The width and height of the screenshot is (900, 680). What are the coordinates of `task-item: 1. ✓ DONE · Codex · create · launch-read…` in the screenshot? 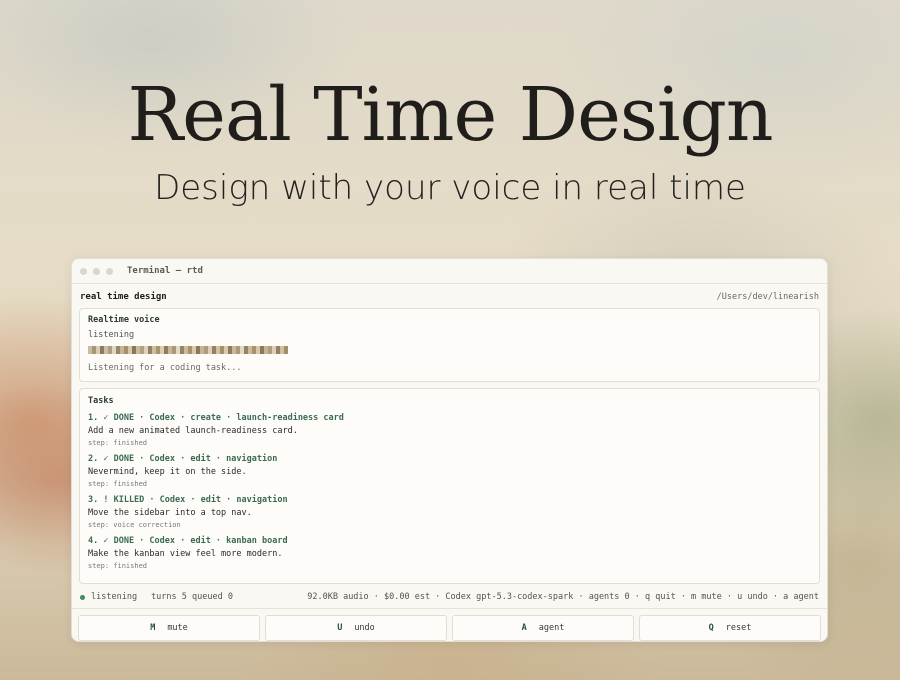 It's located at (449, 430).